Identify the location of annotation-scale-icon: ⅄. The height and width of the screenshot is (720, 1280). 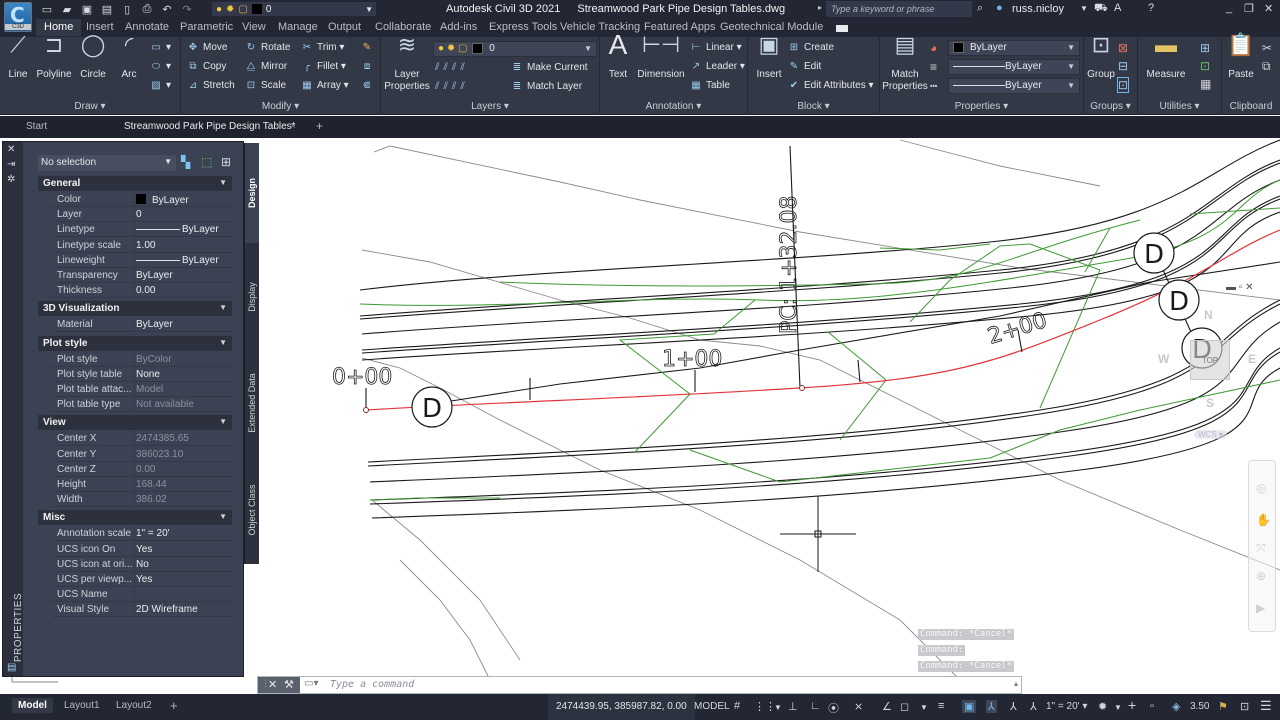
(1033, 706).